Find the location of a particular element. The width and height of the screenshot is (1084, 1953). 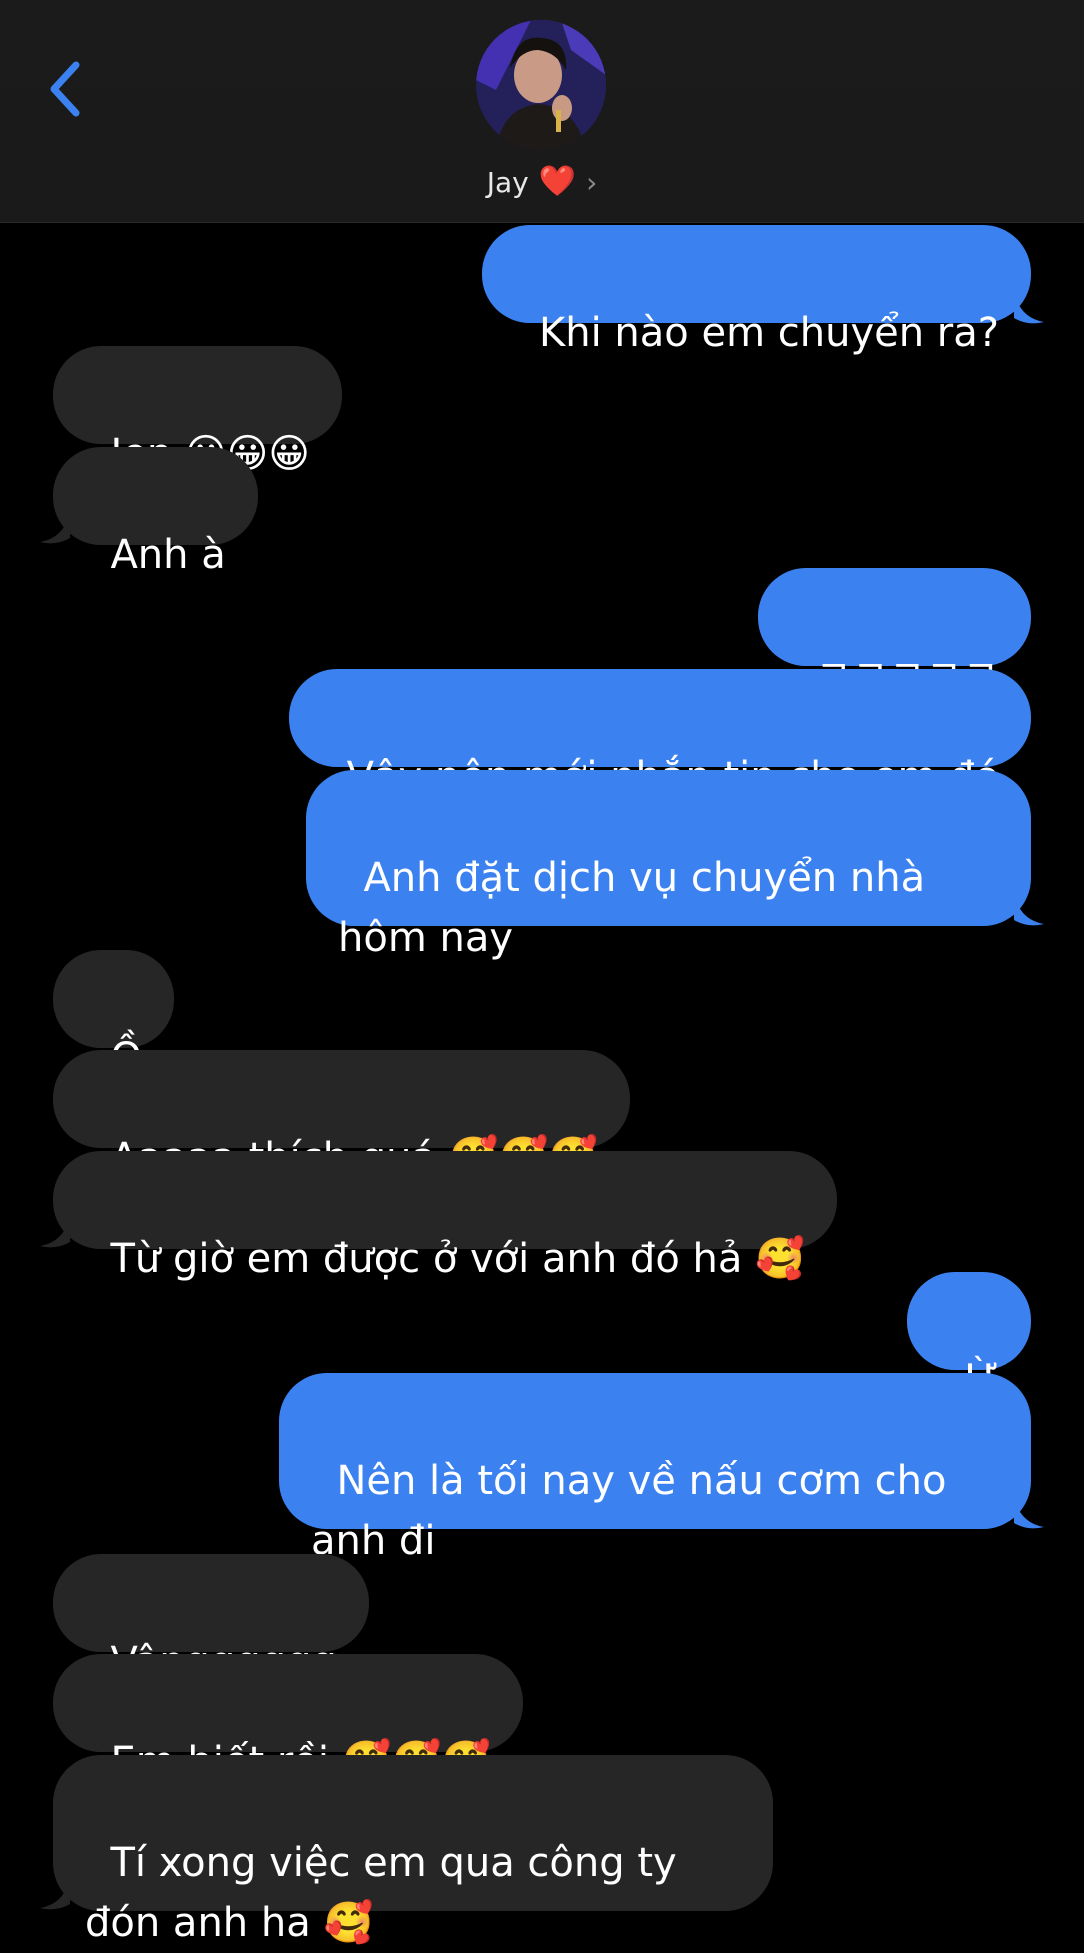

chevron-left-icon is located at coordinates (65, 89).